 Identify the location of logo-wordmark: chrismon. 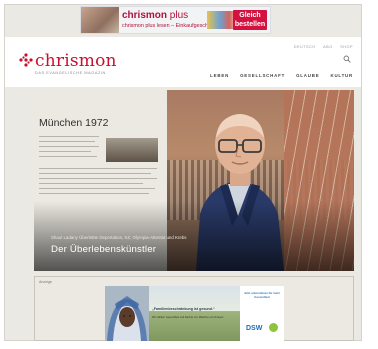
(76, 61).